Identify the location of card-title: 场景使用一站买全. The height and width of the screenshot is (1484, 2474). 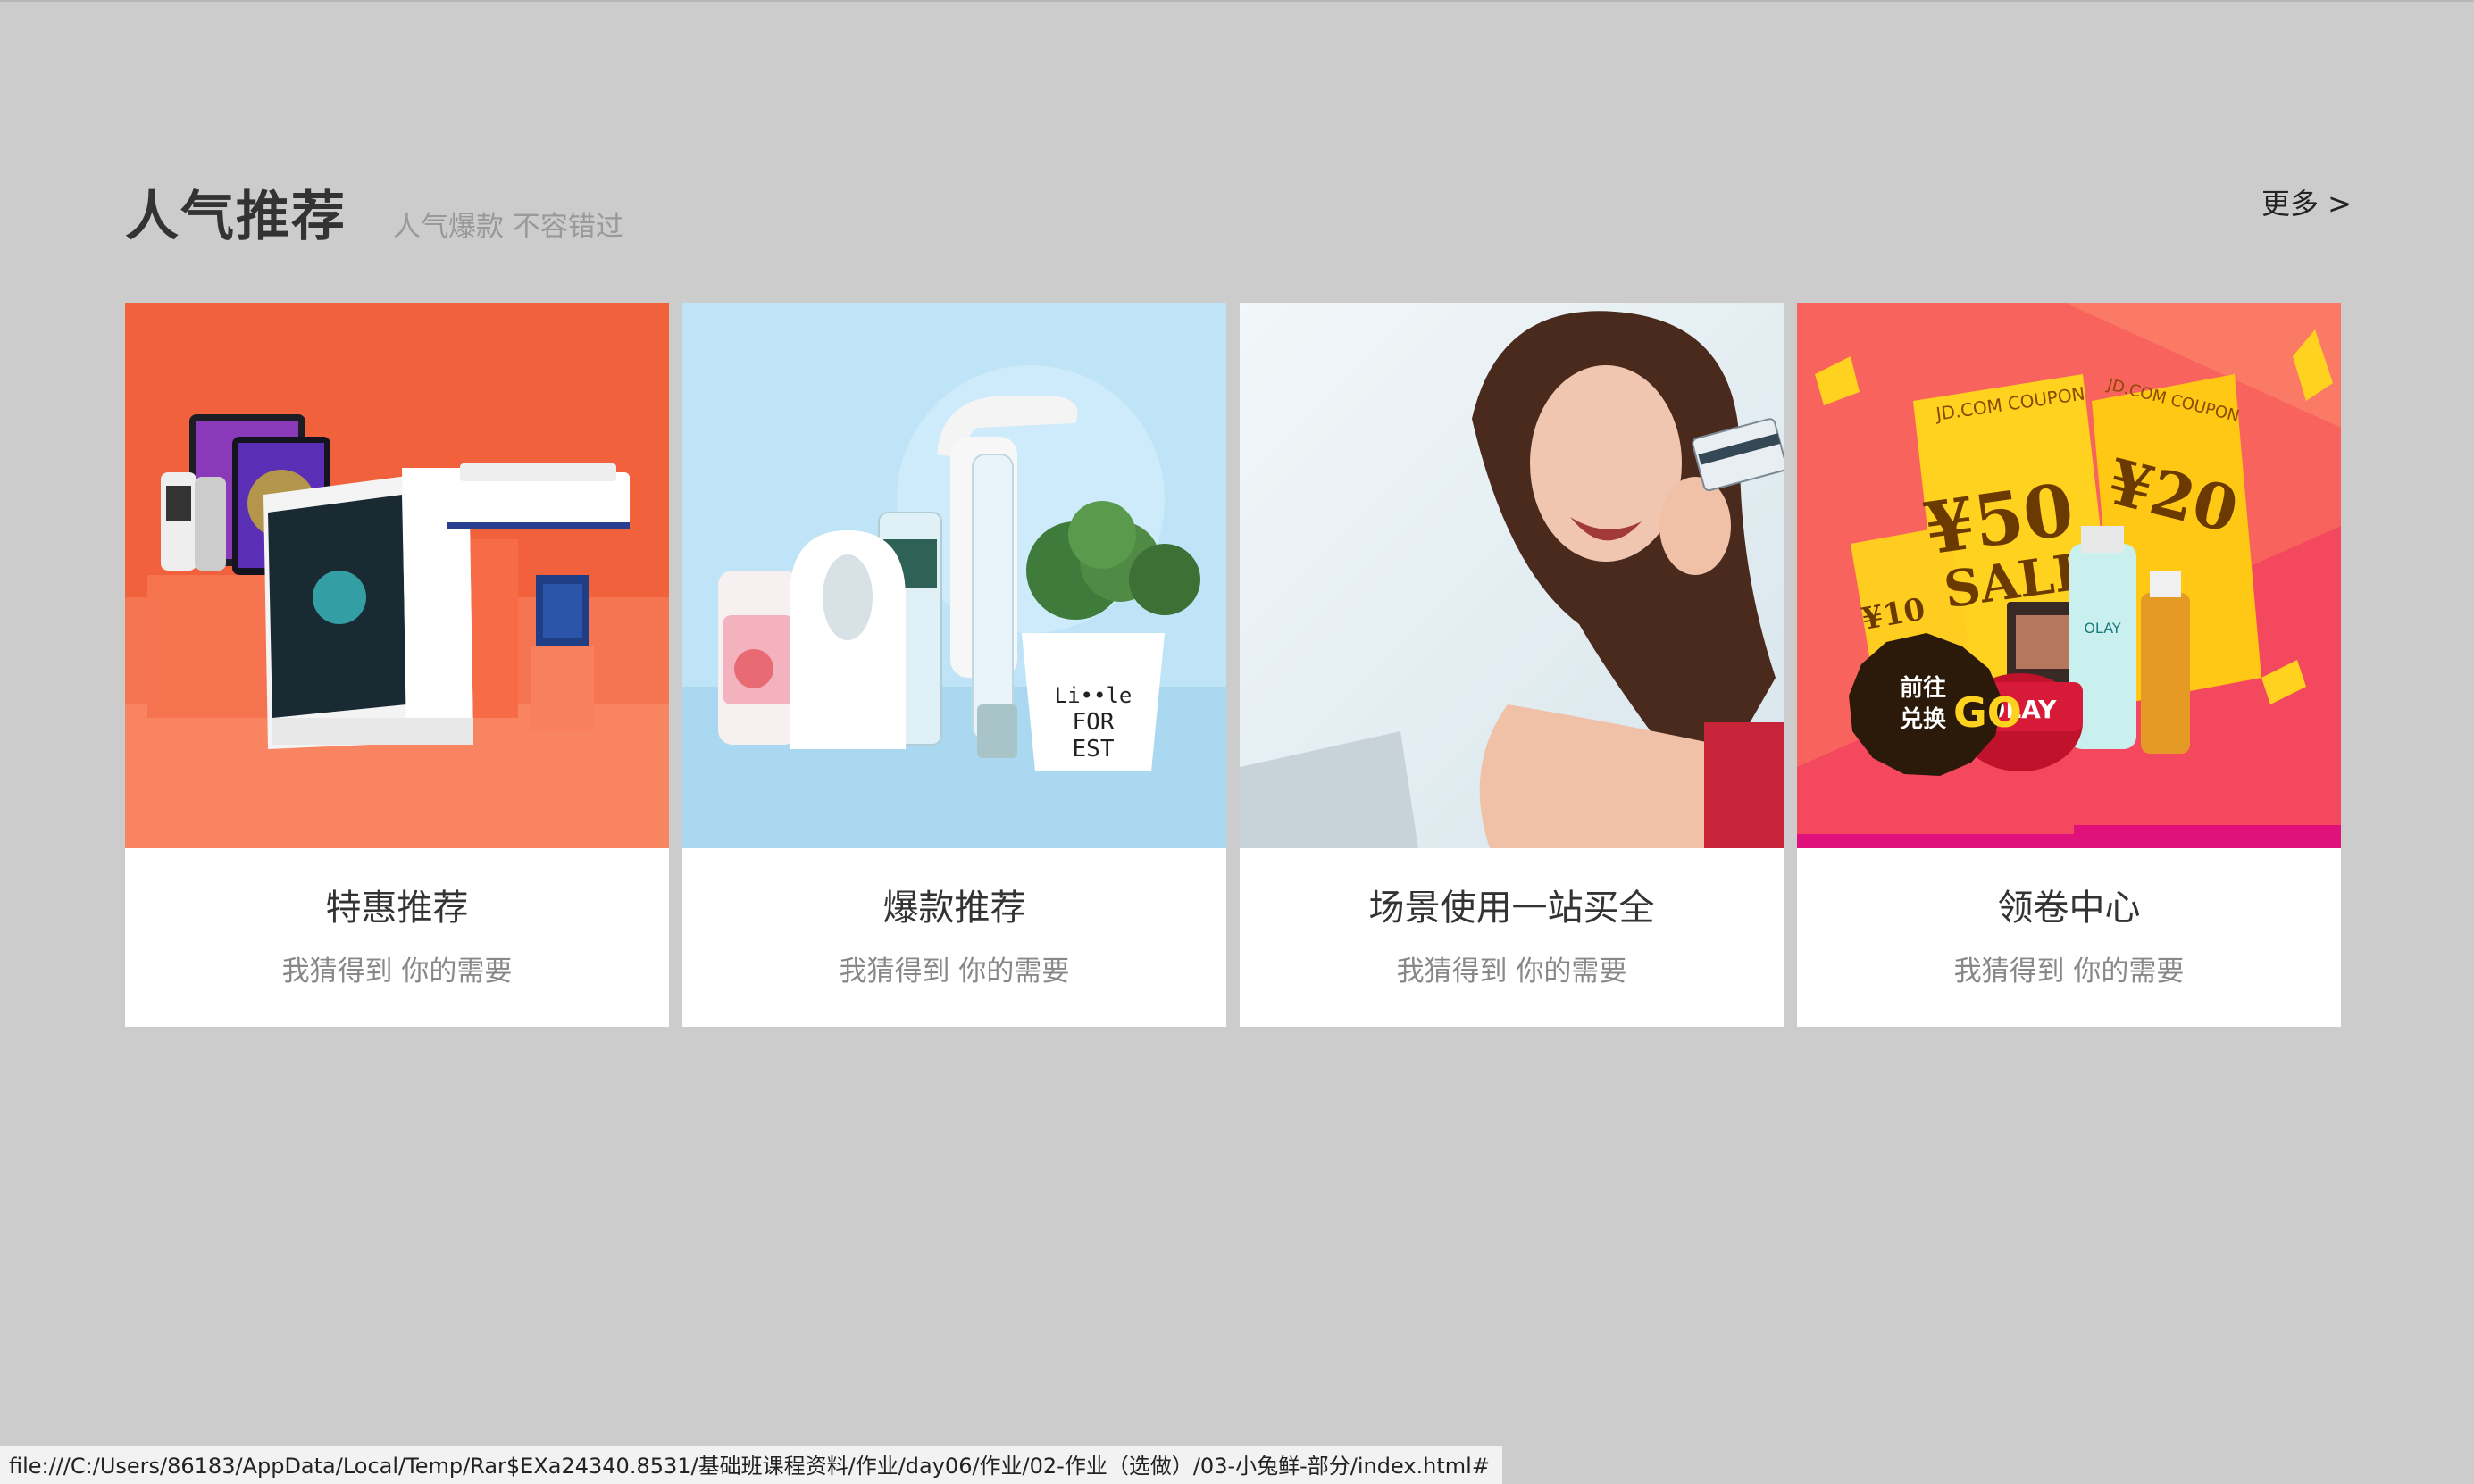
(1511, 908).